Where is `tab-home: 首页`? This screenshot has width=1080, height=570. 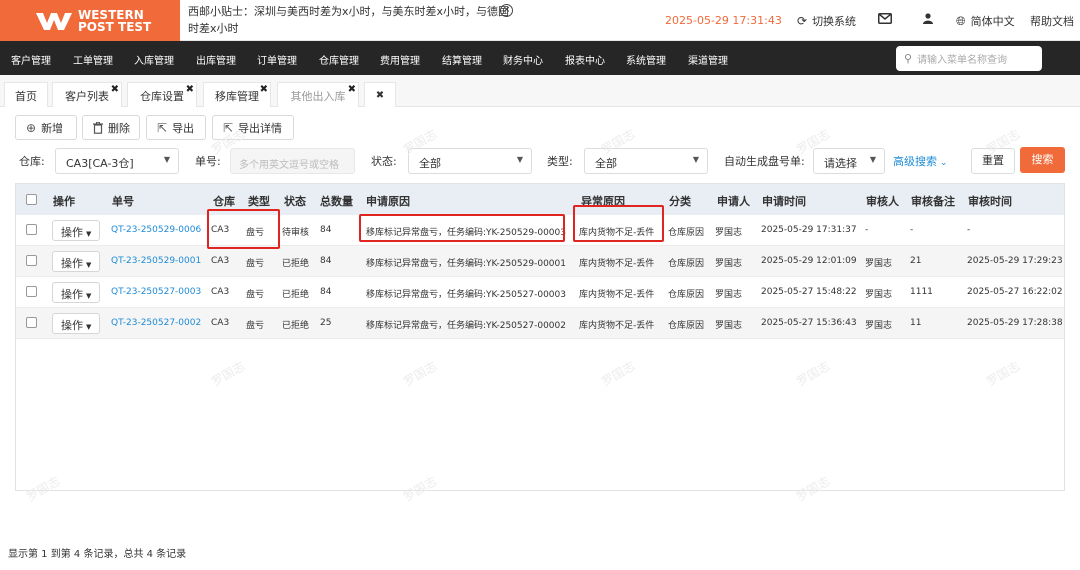
tab-home: 首页 is located at coordinates (26, 94).